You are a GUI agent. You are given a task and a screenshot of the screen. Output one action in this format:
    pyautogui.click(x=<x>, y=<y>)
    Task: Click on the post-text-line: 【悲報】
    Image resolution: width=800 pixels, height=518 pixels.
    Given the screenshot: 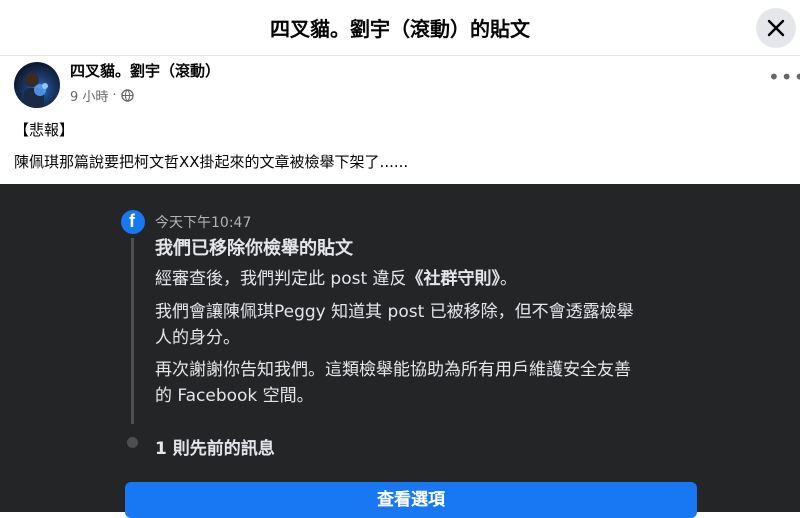 What is the action you would take?
    pyautogui.click(x=44, y=130)
    